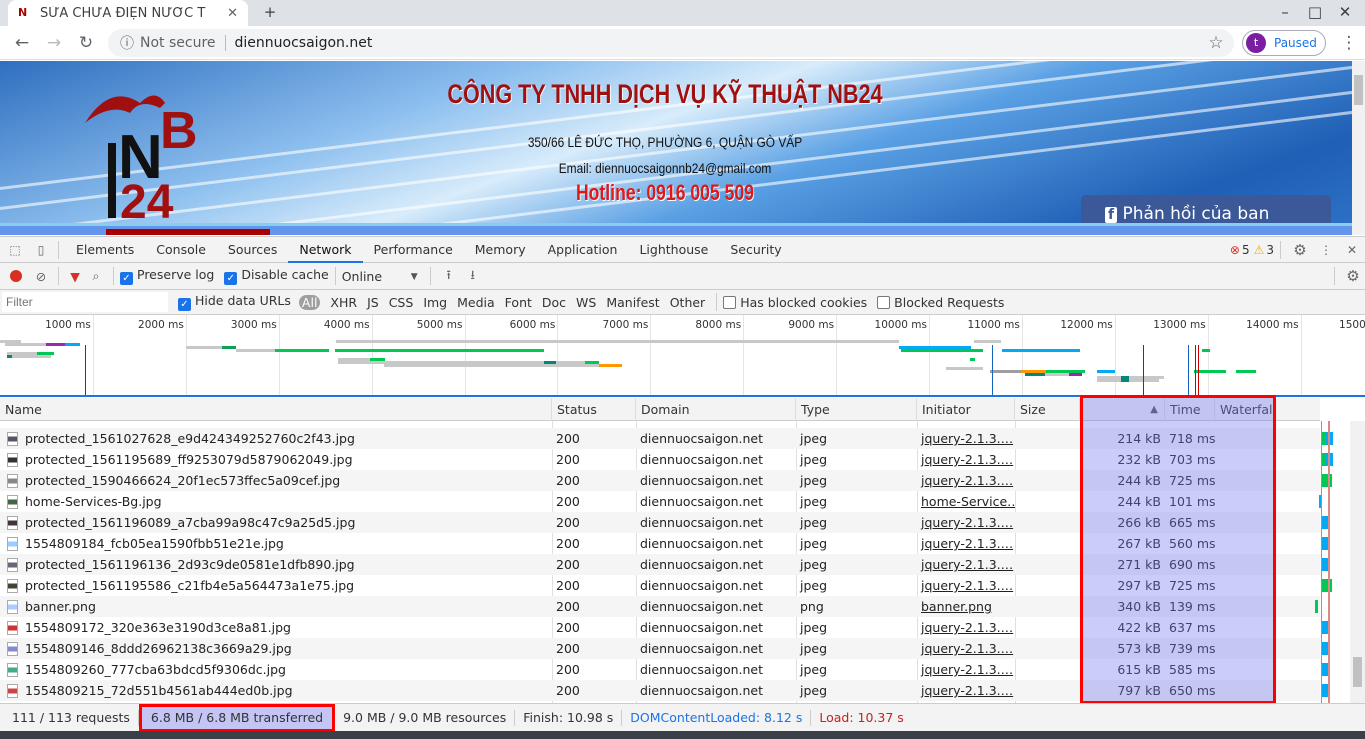 The image size is (1365, 739). I want to click on col-size: Size, so click(1047, 409).